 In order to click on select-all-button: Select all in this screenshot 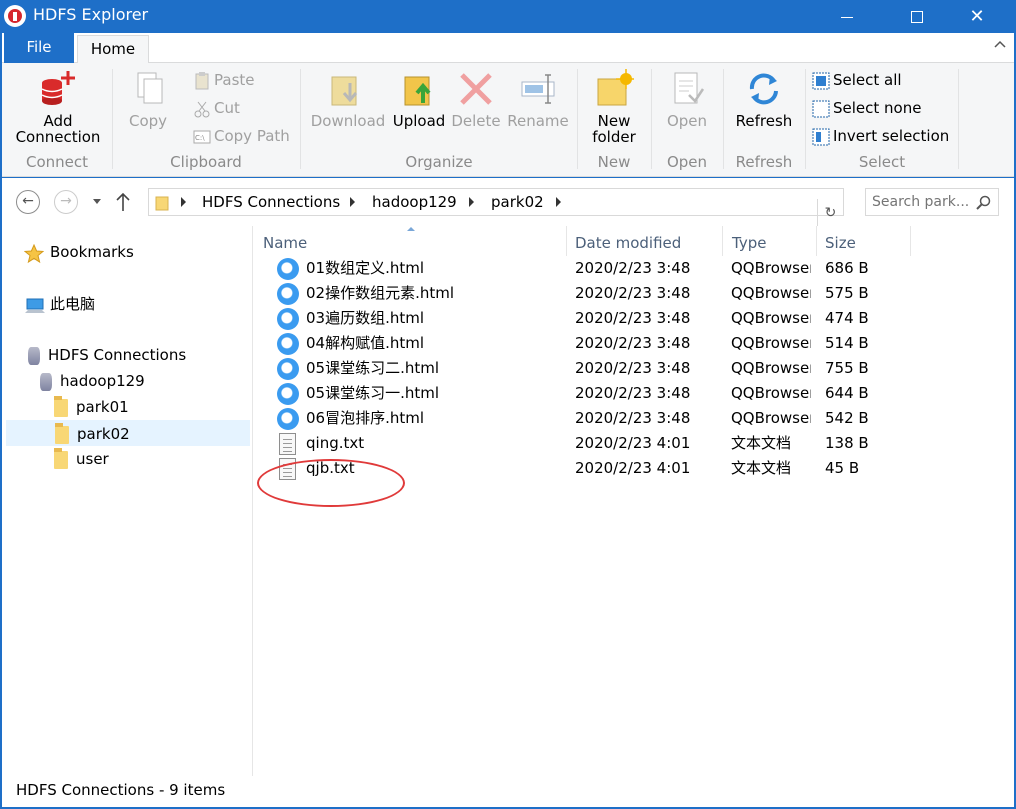, I will do `click(857, 80)`.